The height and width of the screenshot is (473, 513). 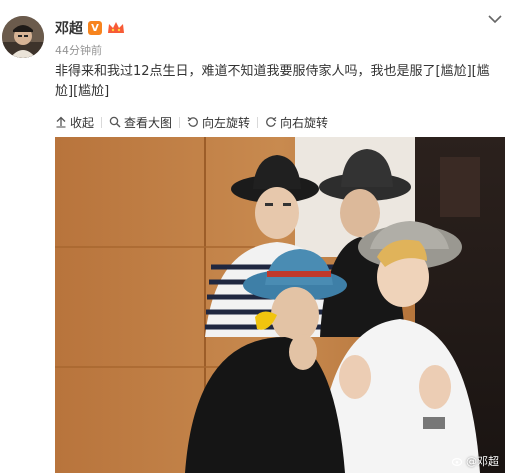 I want to click on collapse-button: 收起, so click(x=74, y=122).